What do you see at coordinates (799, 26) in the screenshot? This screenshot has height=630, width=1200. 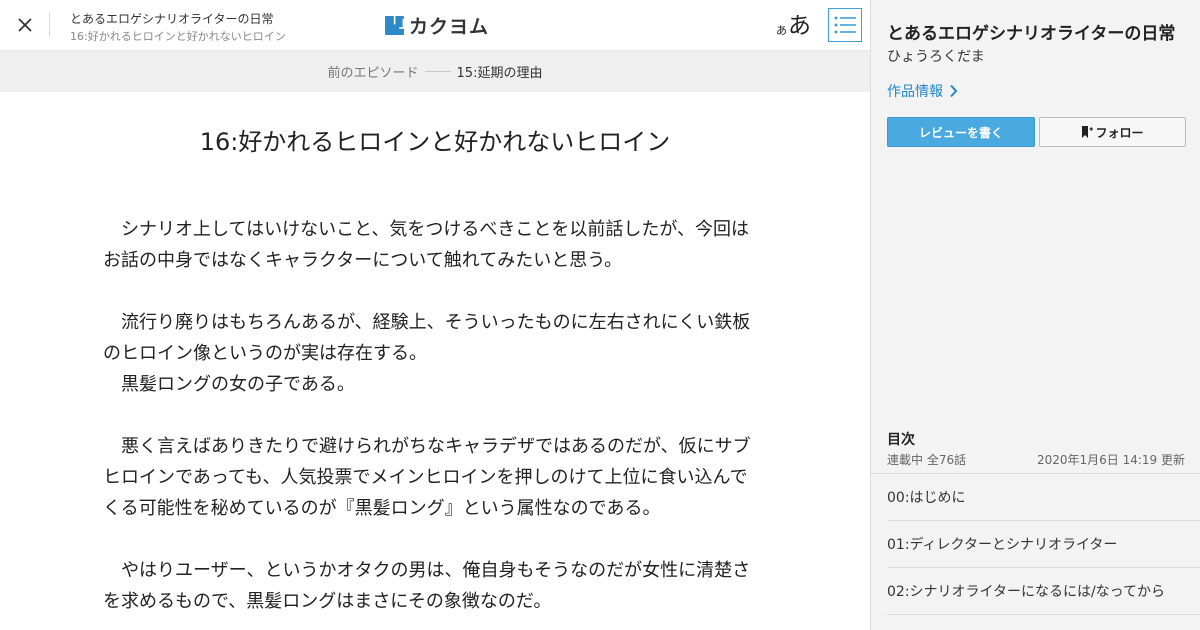 I see `font-size-large-glyph: あ` at bounding box center [799, 26].